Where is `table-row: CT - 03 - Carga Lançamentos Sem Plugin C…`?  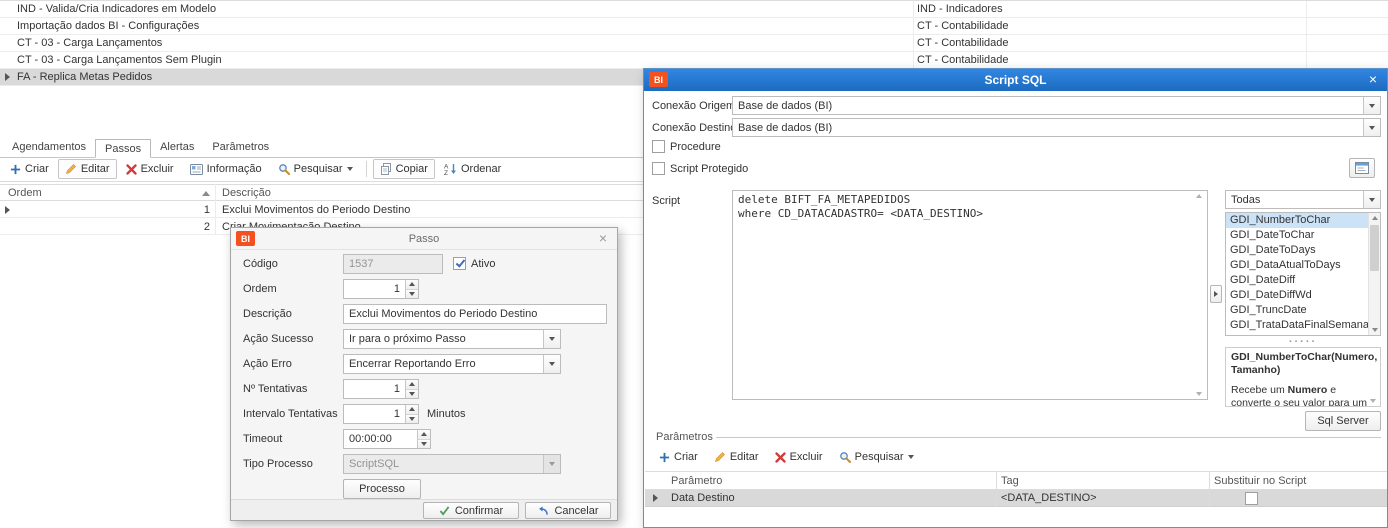 table-row: CT - 03 - Carga Lançamentos Sem Plugin C… is located at coordinates (694, 60).